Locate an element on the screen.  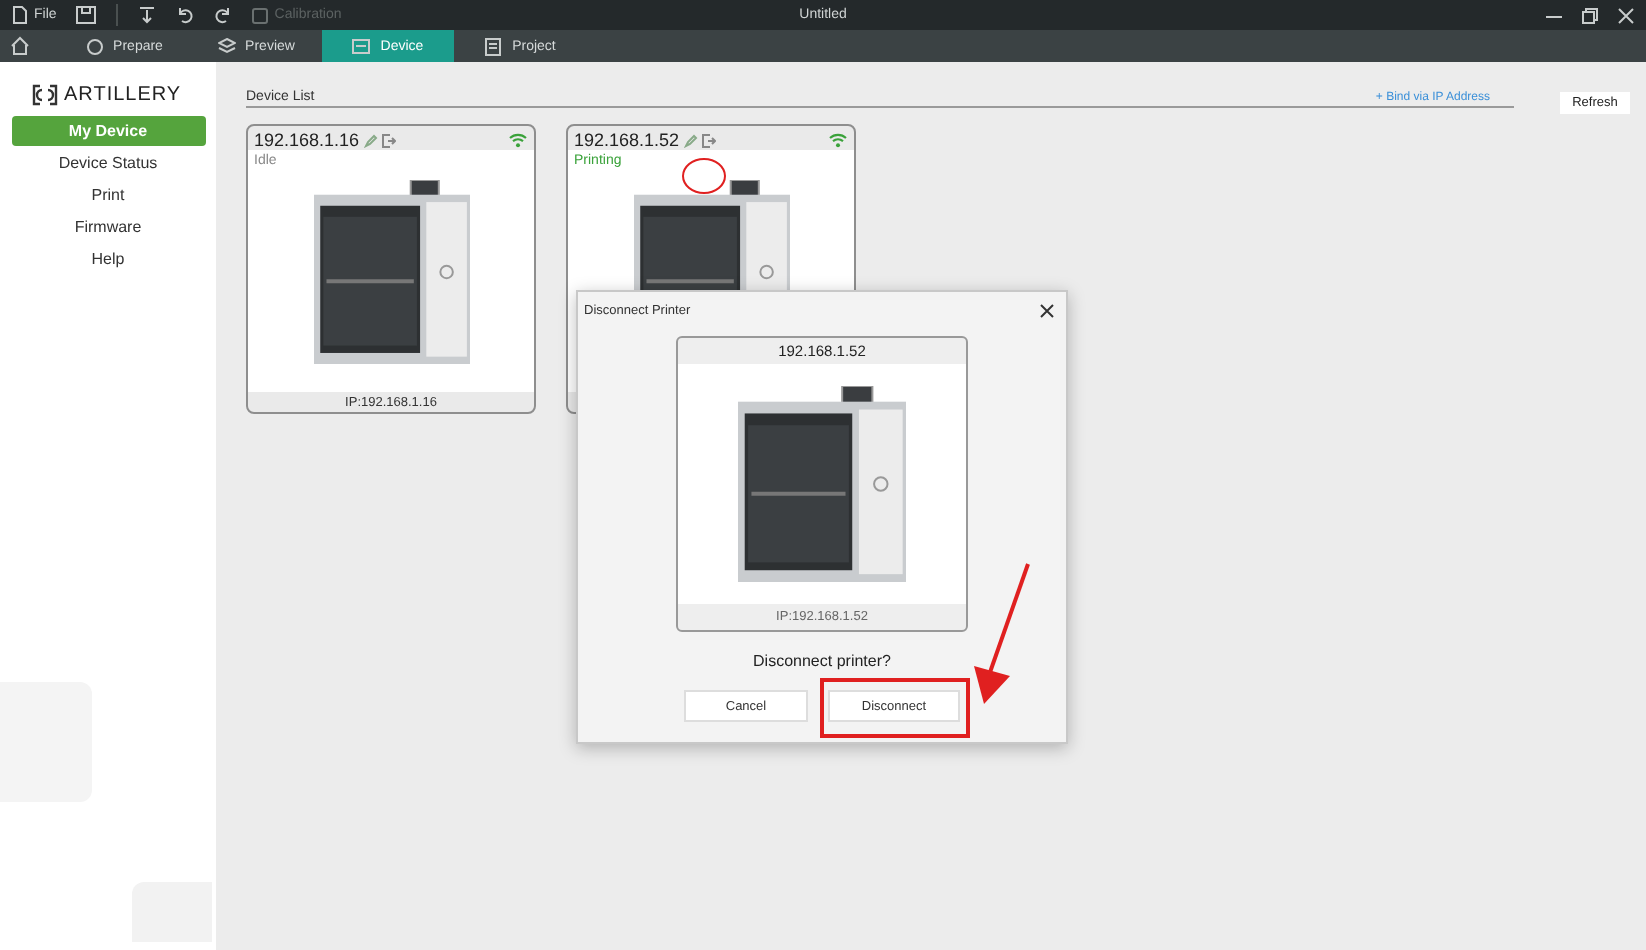
import-icon is located at coordinates (147, 15).